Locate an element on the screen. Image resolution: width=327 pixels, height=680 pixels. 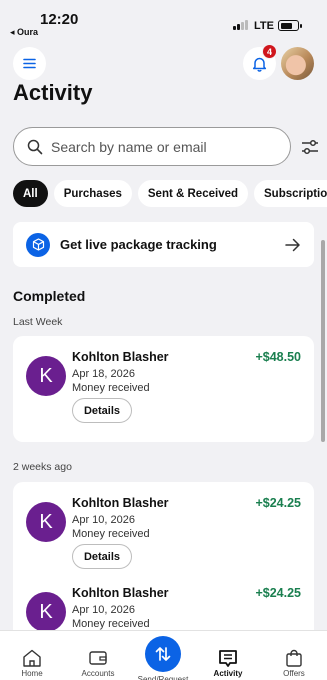
transaction-amount: +$48.50 is located at coordinates (278, 357).